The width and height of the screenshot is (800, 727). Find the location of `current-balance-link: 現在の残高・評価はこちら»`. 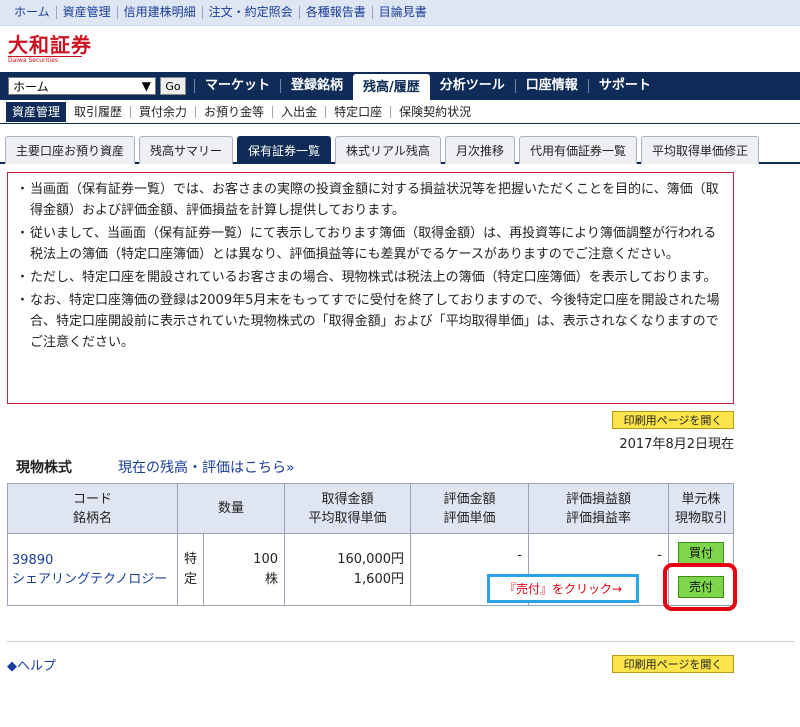

current-balance-link: 現在の残高・評価はこちら» is located at coordinates (206, 467).